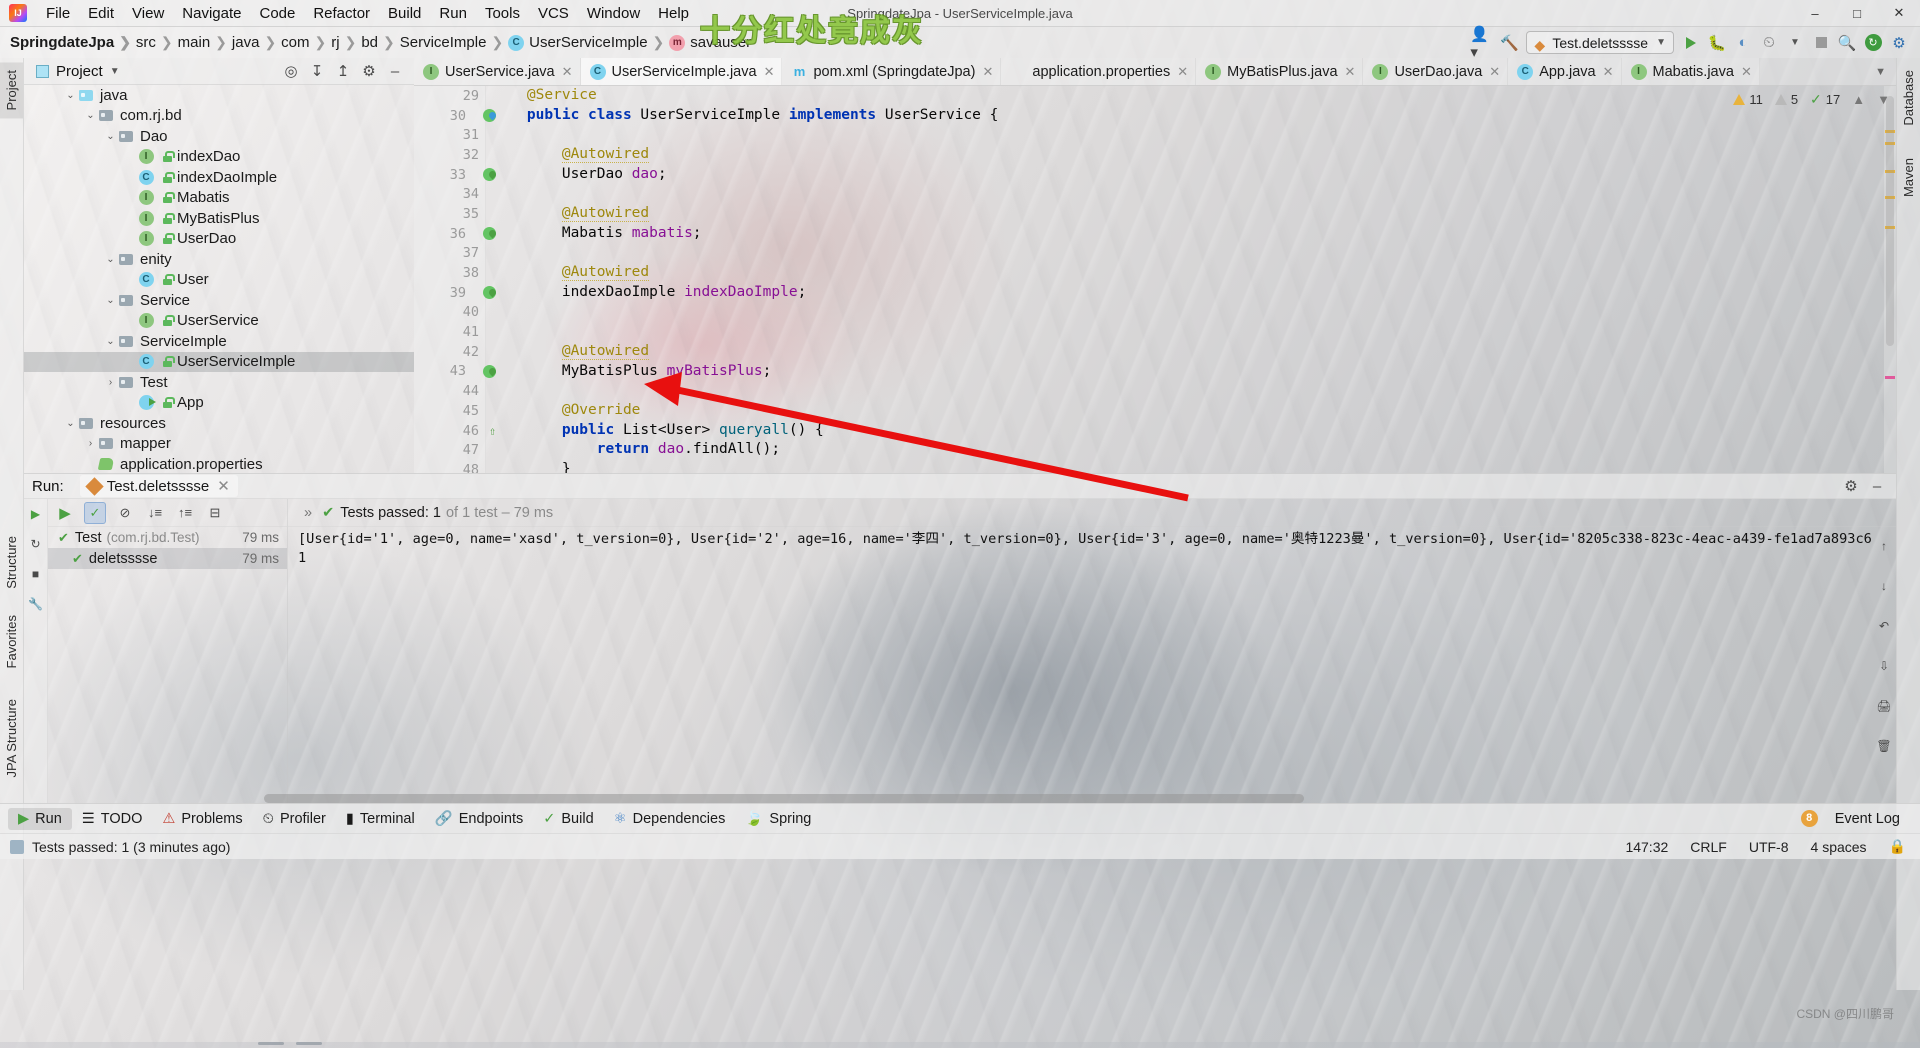  I want to click on tool-button-run: ▶ Run, so click(40, 818).